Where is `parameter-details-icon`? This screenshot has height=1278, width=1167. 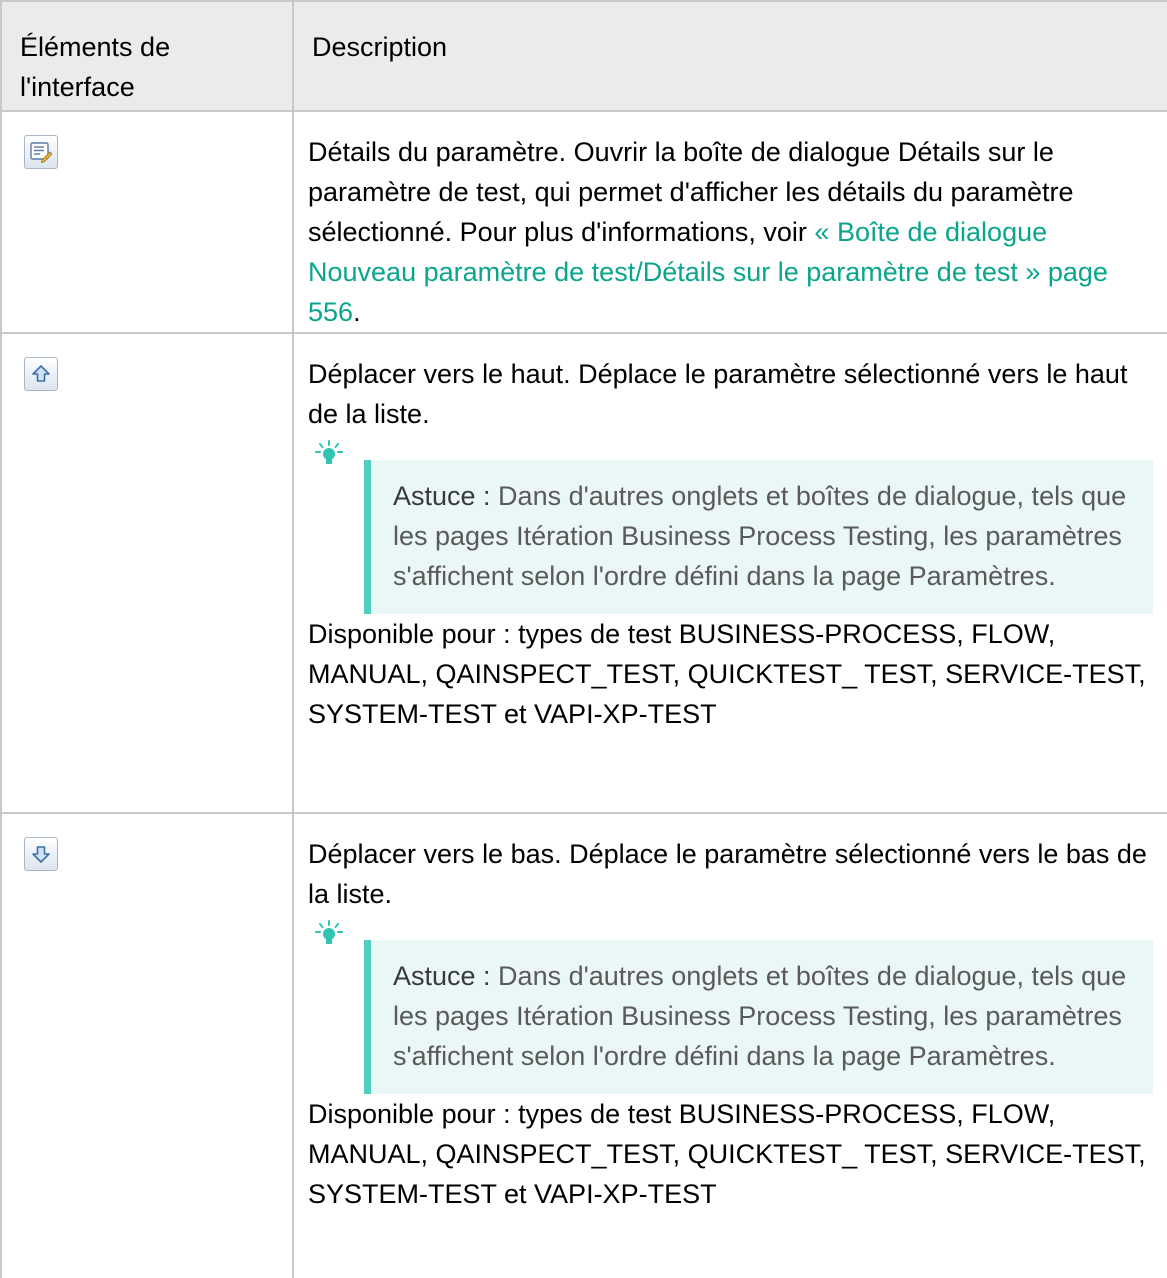 parameter-details-icon is located at coordinates (41, 153).